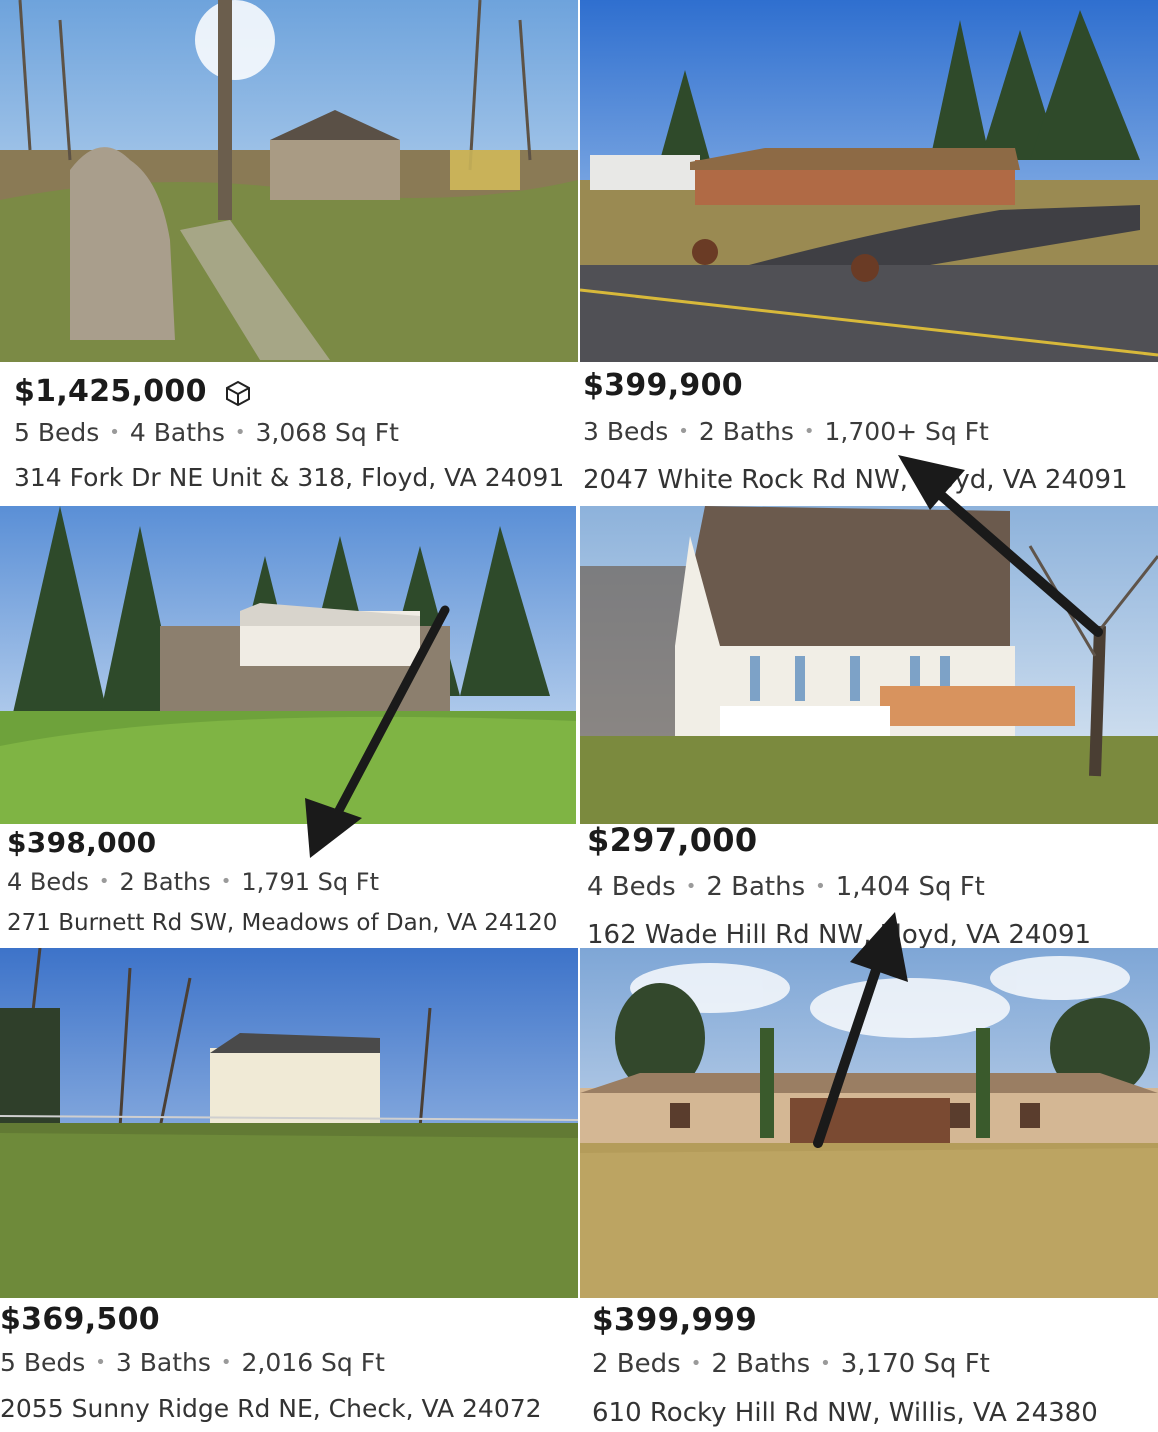 The width and height of the screenshot is (1158, 1432). I want to click on listing-stats: 2 Beds • 2 Baths • 3,170 Sq Ft, so click(791, 1364).